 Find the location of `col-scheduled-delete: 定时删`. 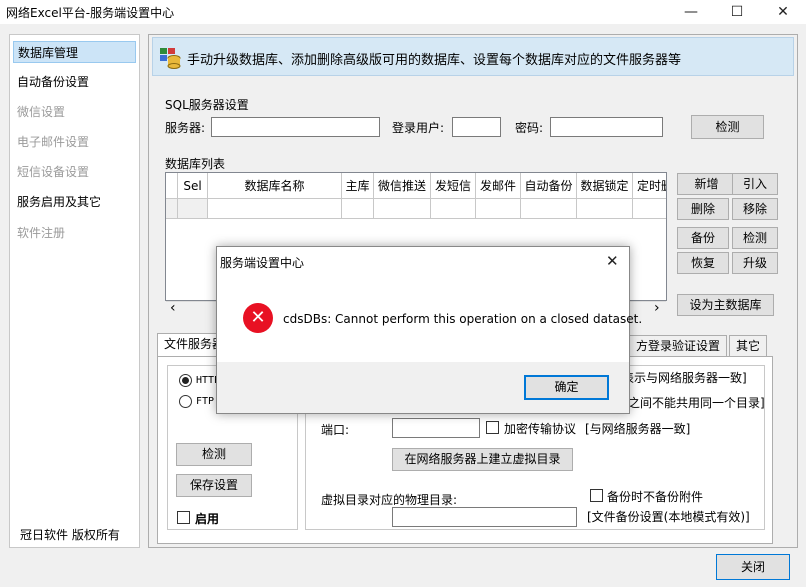

col-scheduled-delete: 定时删 is located at coordinates (649, 186).